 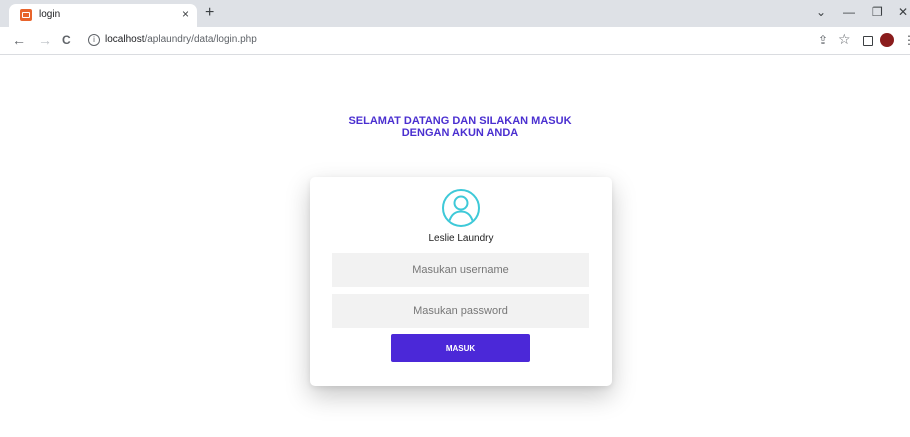 I want to click on new-tab-button: +, so click(x=209, y=13).